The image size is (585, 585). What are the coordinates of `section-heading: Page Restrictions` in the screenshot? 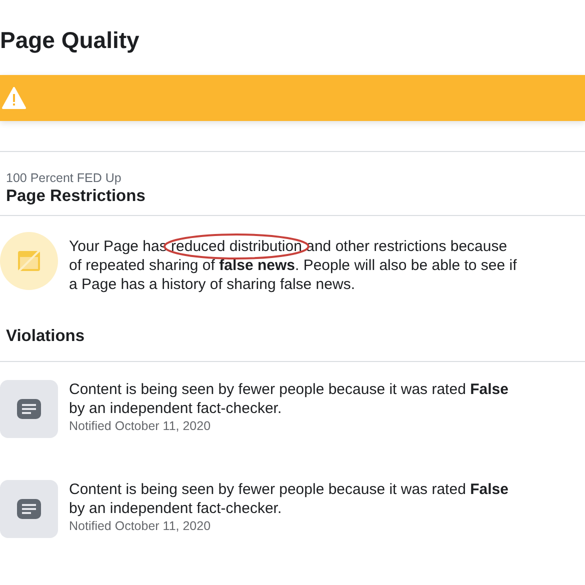 It's located at (76, 196).